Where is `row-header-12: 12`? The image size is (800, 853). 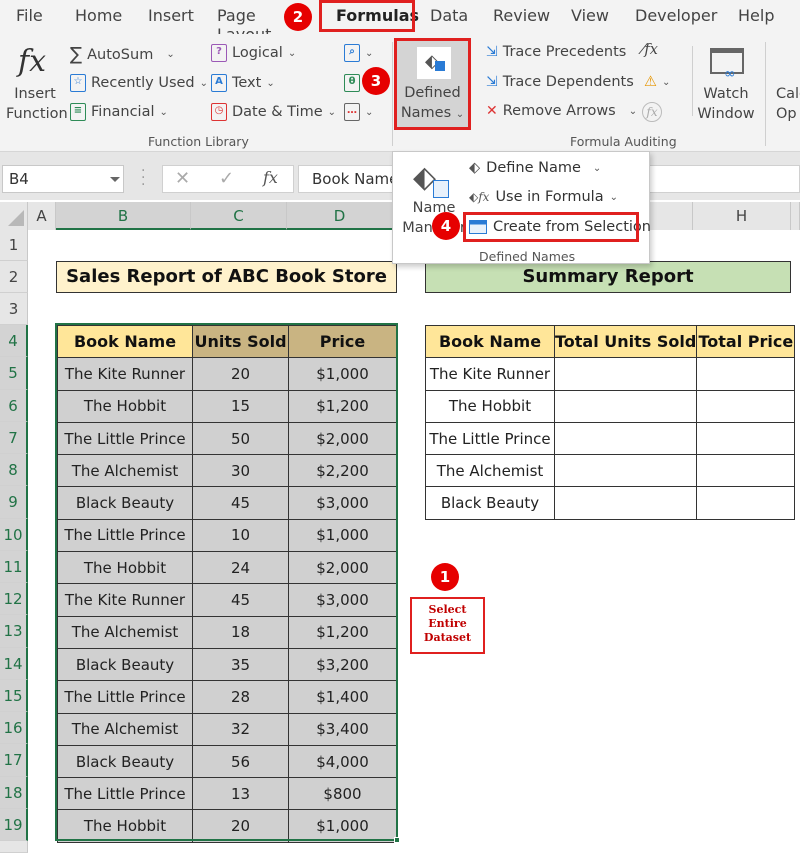 row-header-12: 12 is located at coordinates (14, 599).